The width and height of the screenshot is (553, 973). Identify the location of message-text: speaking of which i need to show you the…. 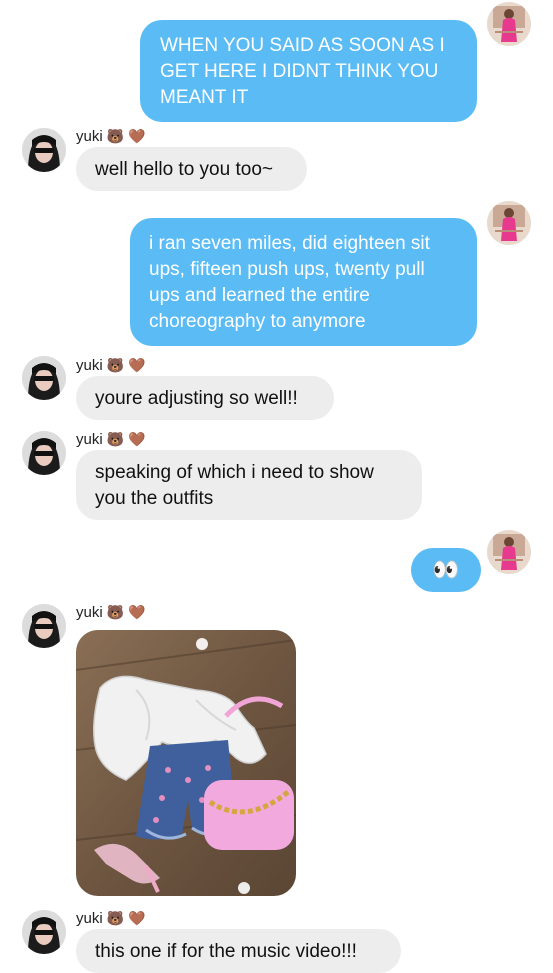
(234, 485).